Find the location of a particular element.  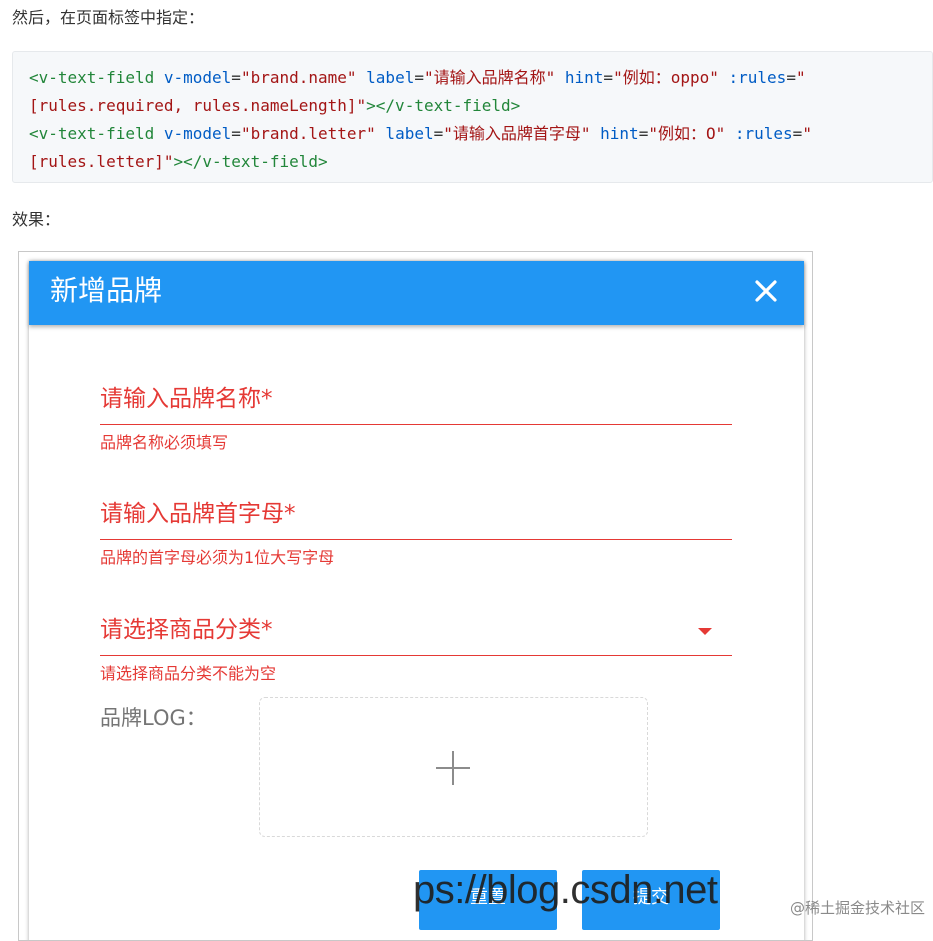

close-icon is located at coordinates (766, 291).